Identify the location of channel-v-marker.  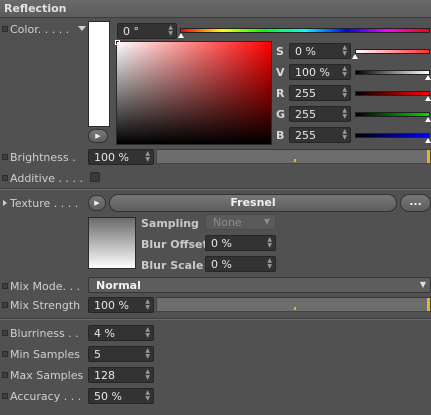
(428, 77).